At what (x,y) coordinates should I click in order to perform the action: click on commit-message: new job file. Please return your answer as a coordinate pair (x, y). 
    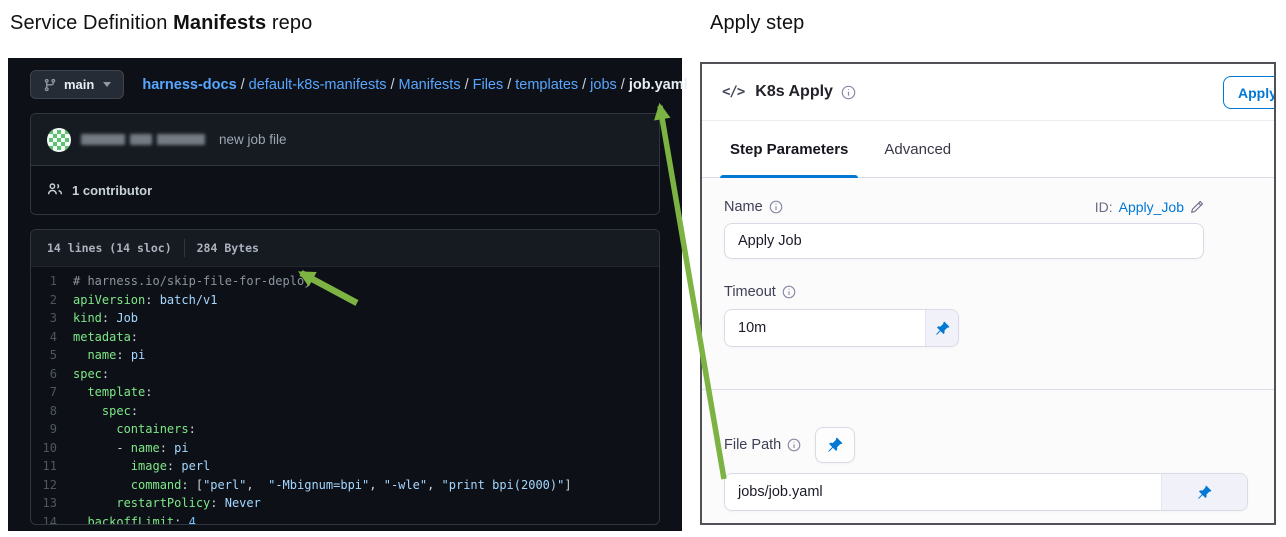
    Looking at the image, I should click on (253, 139).